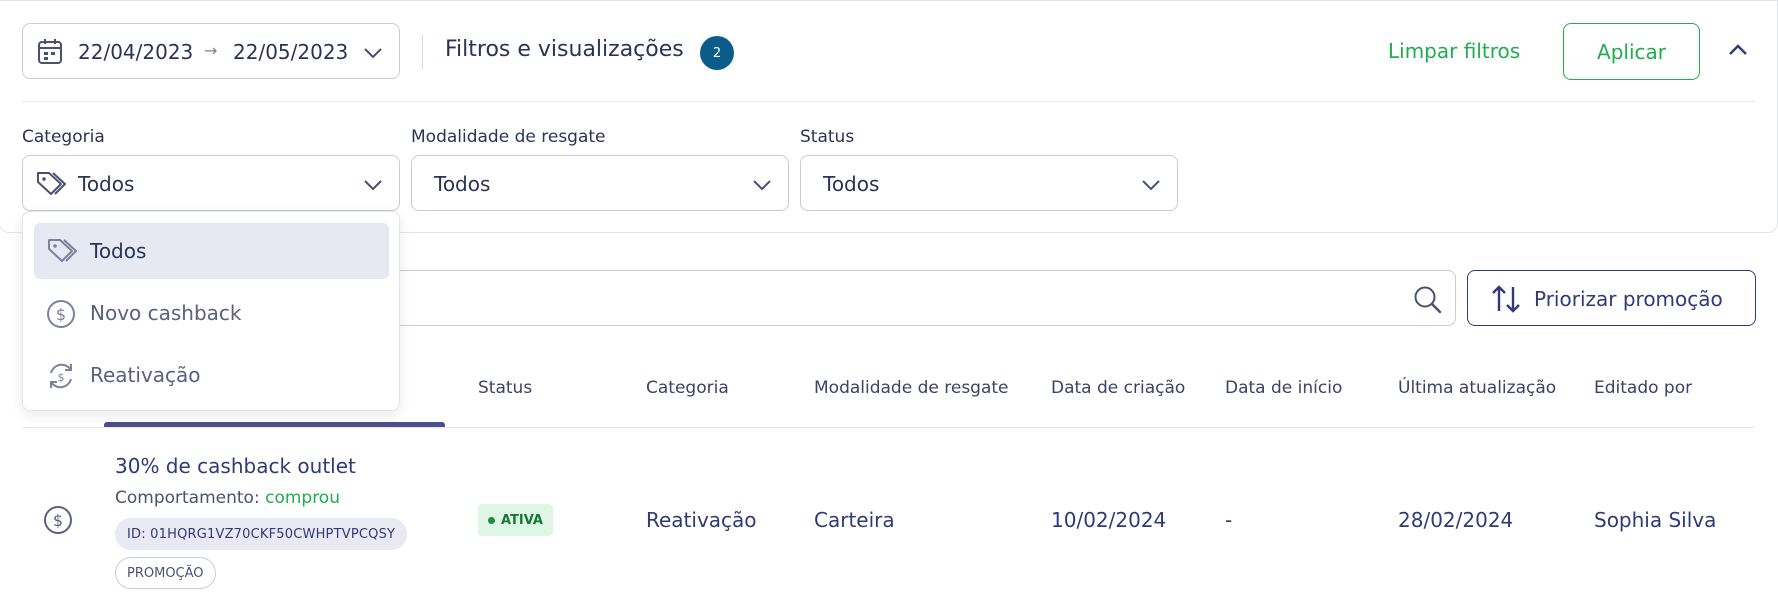 This screenshot has width=1778, height=612. I want to click on column-header-redemption: Modalidade de resgate, so click(911, 388).